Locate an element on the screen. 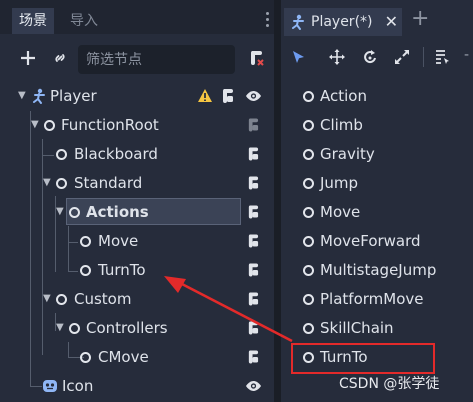 This screenshot has width=473, height=402. tab-player-label: Player(*) is located at coordinates (342, 22).